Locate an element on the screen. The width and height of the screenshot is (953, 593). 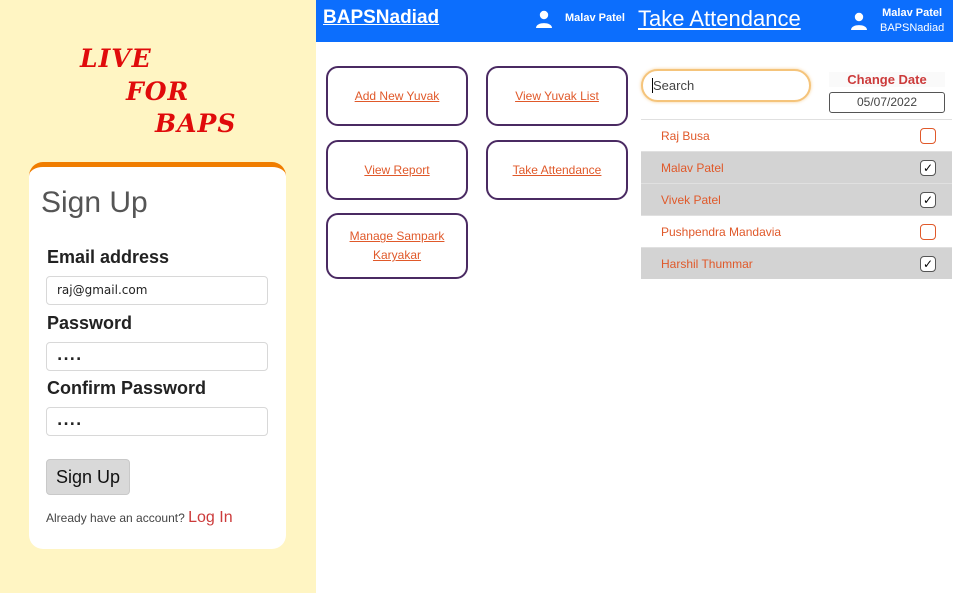
take-attendance-label: Take Attendance is located at coordinates (557, 169).